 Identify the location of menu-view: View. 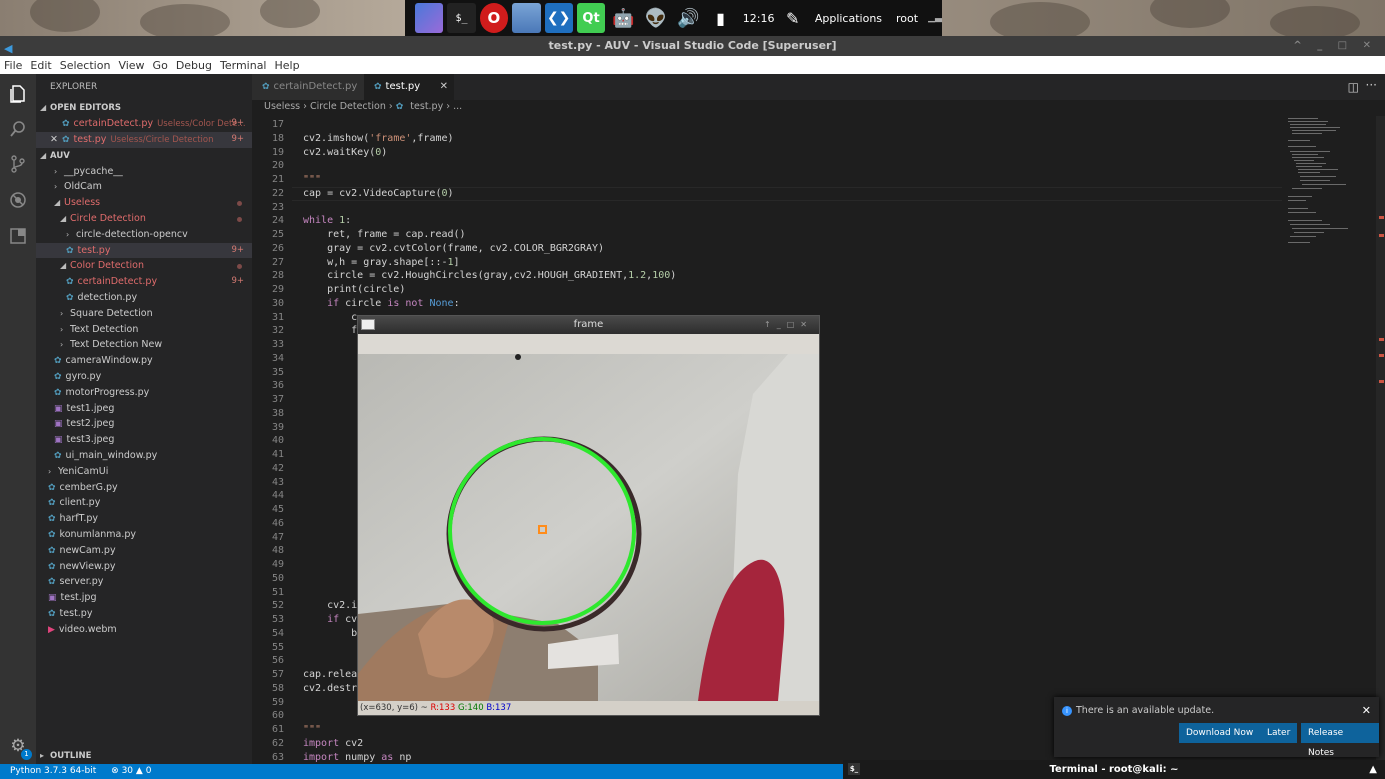
(131, 65).